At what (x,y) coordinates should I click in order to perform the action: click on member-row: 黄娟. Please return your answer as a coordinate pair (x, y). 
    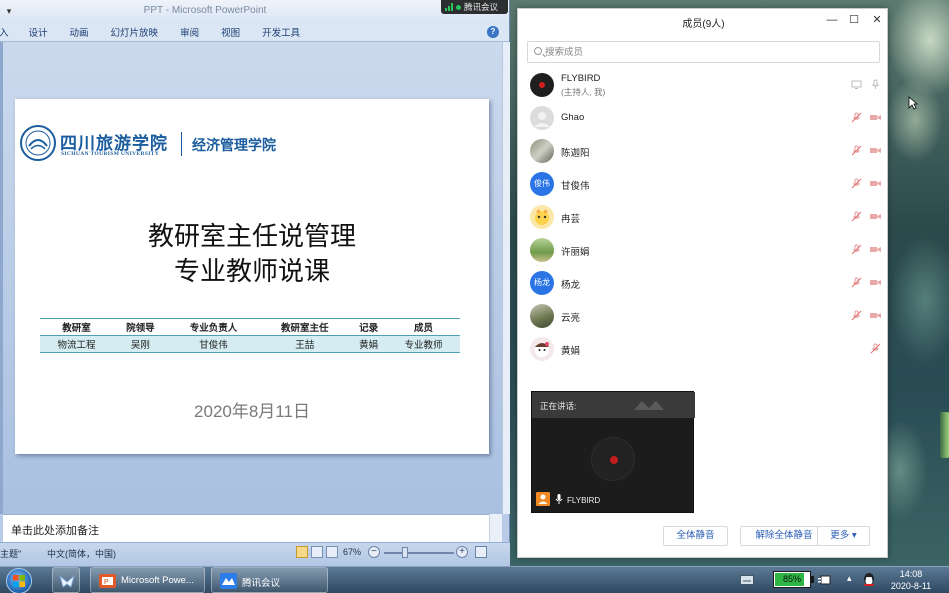
    Looking at the image, I should click on (703, 349).